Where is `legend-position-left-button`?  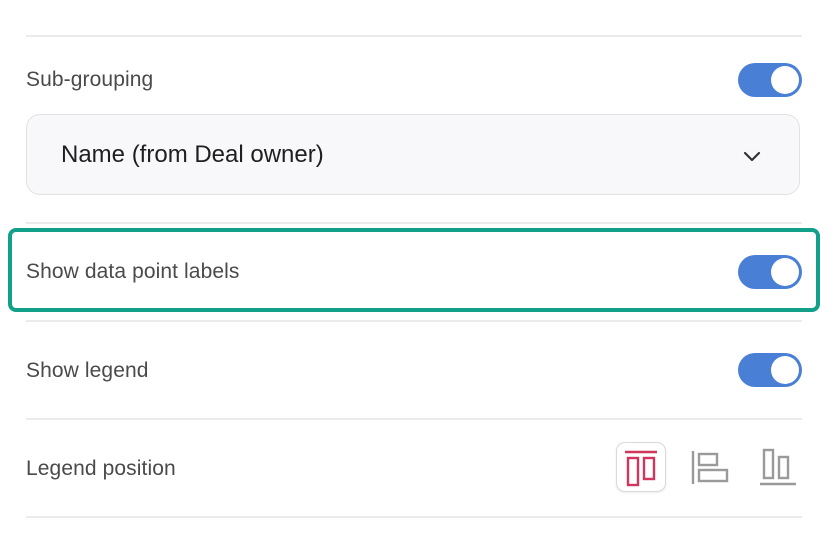 legend-position-left-button is located at coordinates (711, 467).